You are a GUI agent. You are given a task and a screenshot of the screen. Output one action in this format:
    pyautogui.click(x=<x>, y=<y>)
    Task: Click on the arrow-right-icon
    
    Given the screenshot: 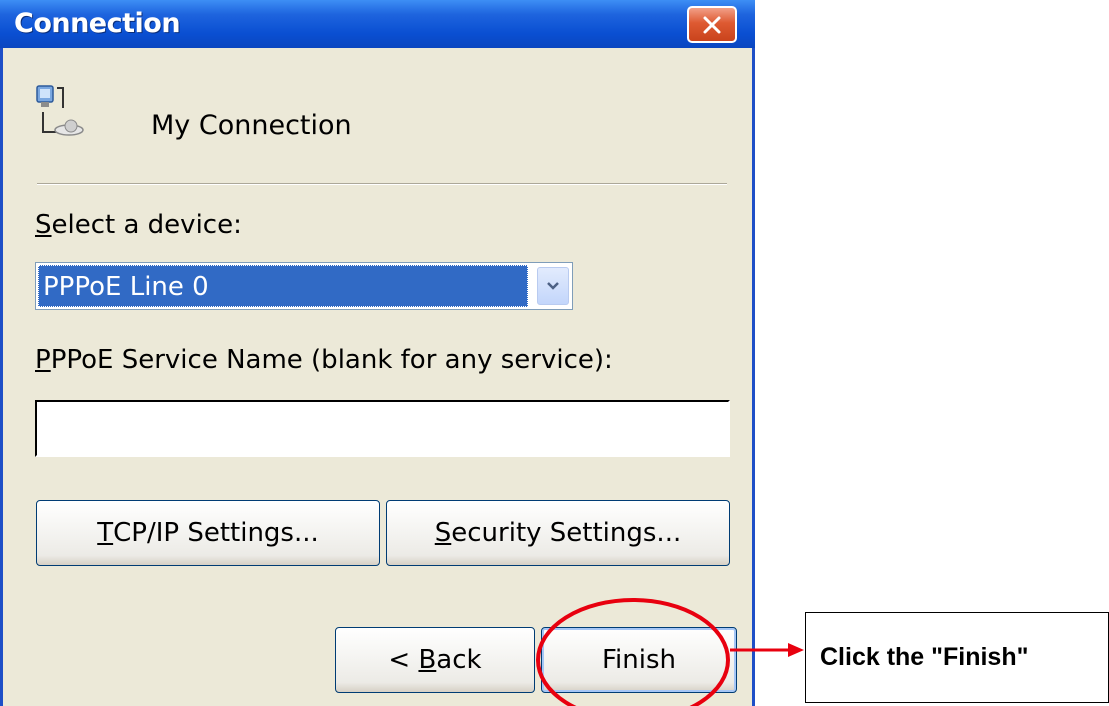 What is the action you would take?
    pyautogui.click(x=796, y=650)
    